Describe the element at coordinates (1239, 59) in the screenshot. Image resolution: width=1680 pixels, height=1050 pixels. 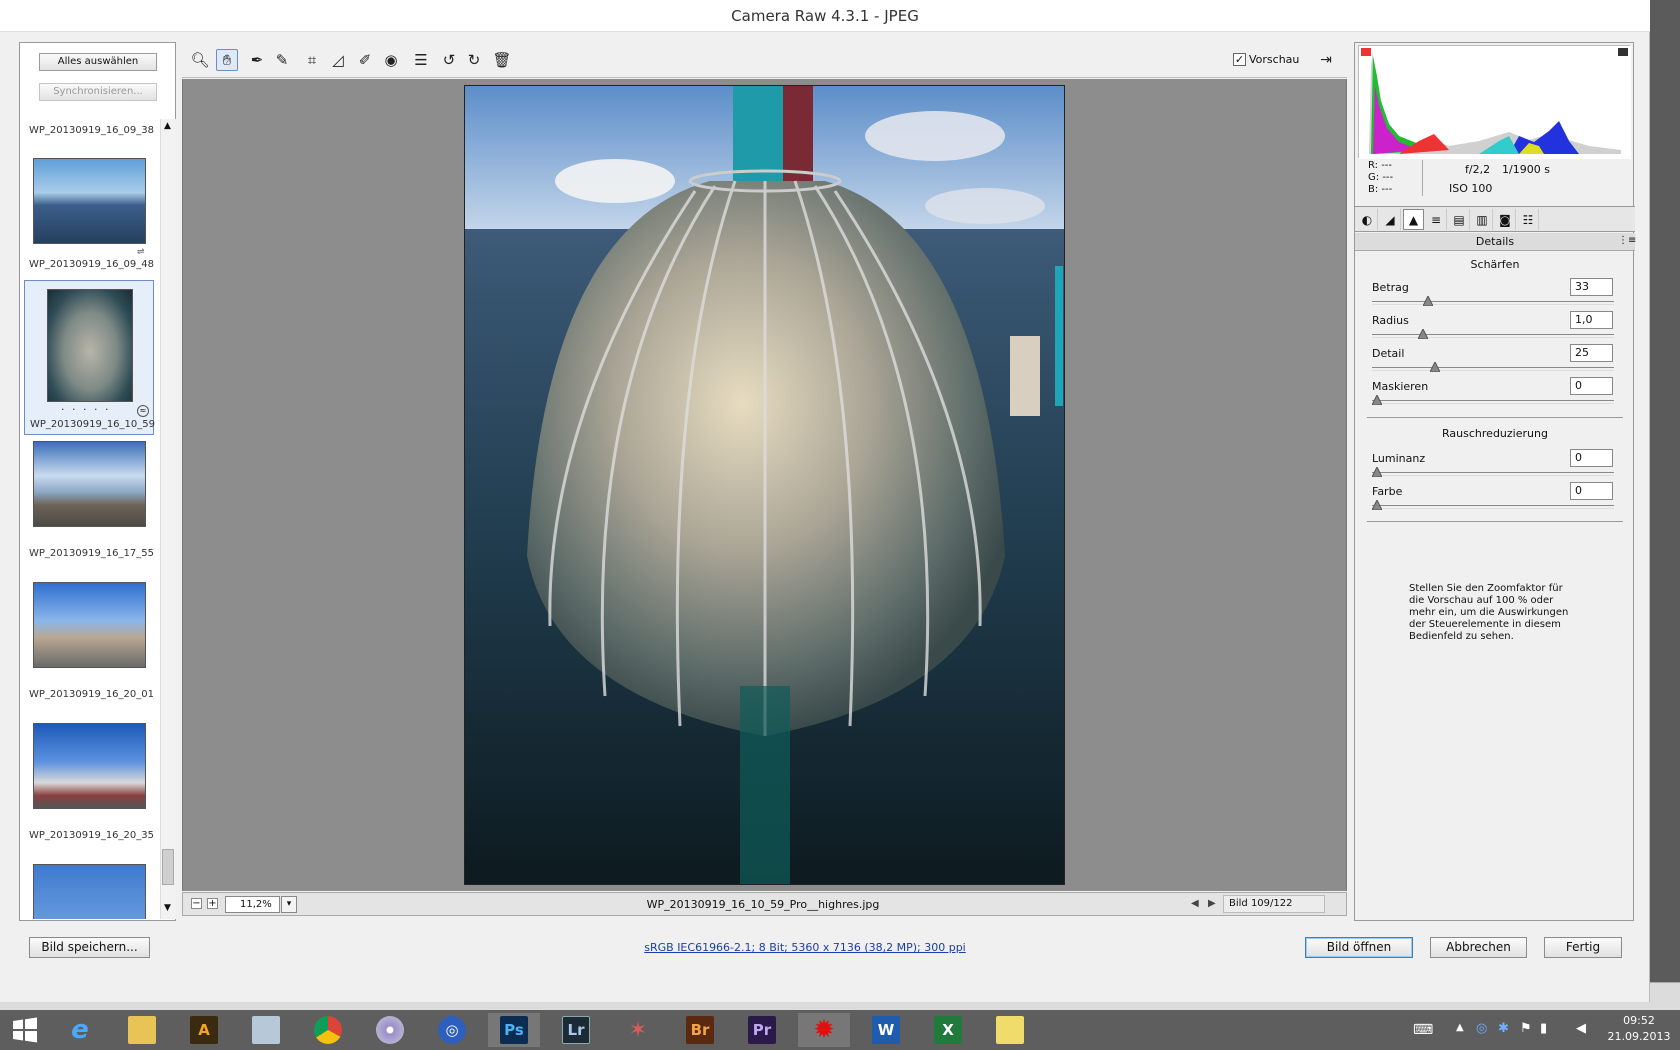
I see `preview-checkbox: ✓` at that location.